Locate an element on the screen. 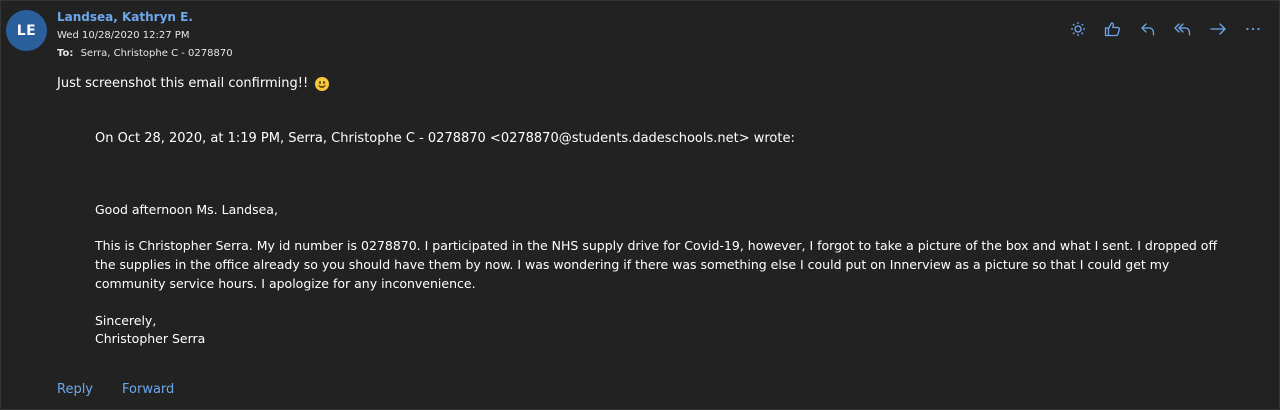  forward-button: Forward is located at coordinates (148, 389).